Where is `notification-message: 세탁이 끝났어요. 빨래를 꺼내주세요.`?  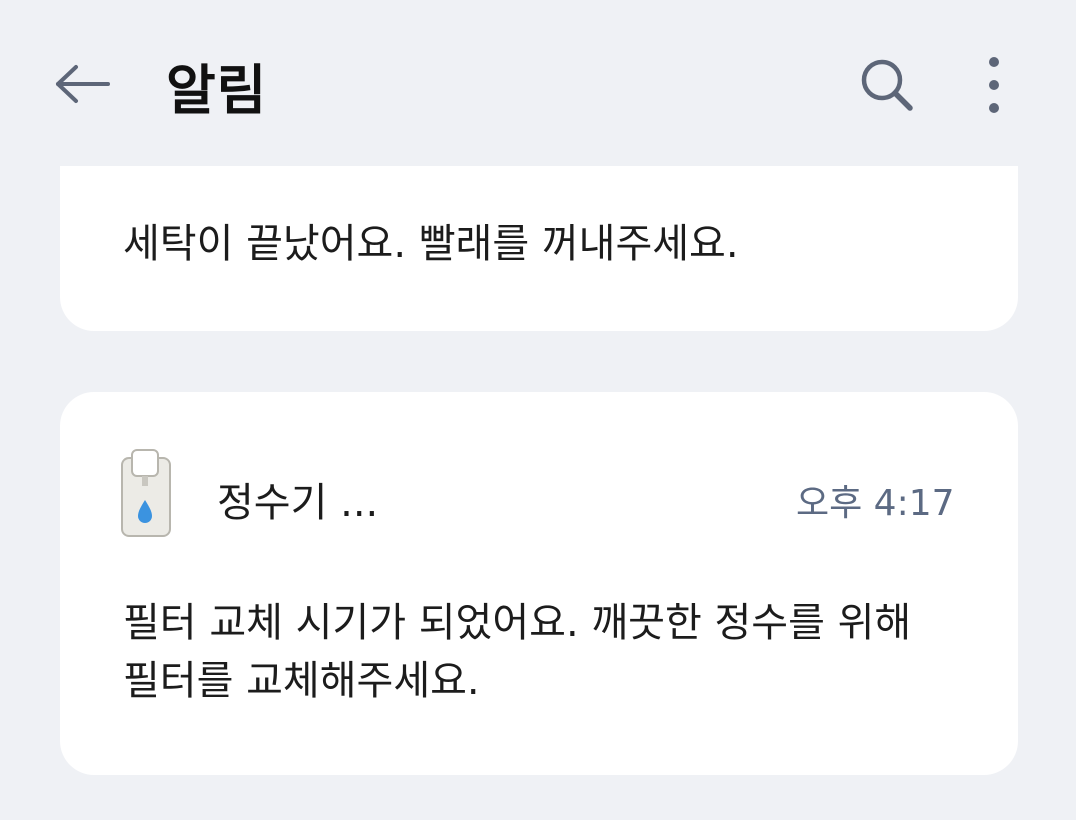 notification-message: 세탁이 끝났어요. 빨래를 꺼내주세요. is located at coordinates (431, 244).